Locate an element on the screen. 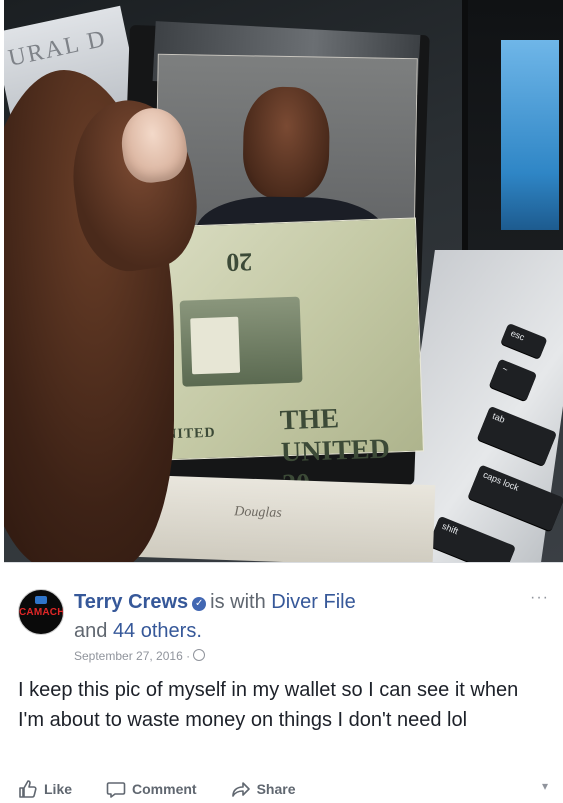 Image resolution: width=563 pixels, height=803 pixels. post-actions: Like Comment Share ▾ is located at coordinates (283, 789).